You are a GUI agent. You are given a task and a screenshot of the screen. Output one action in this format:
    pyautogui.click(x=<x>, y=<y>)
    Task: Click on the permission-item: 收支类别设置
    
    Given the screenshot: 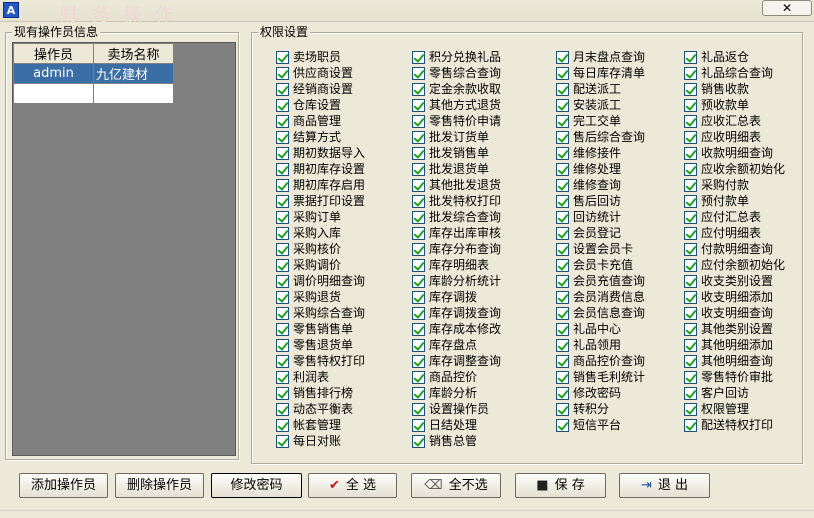 What is the action you would take?
    pyautogui.click(x=734, y=281)
    